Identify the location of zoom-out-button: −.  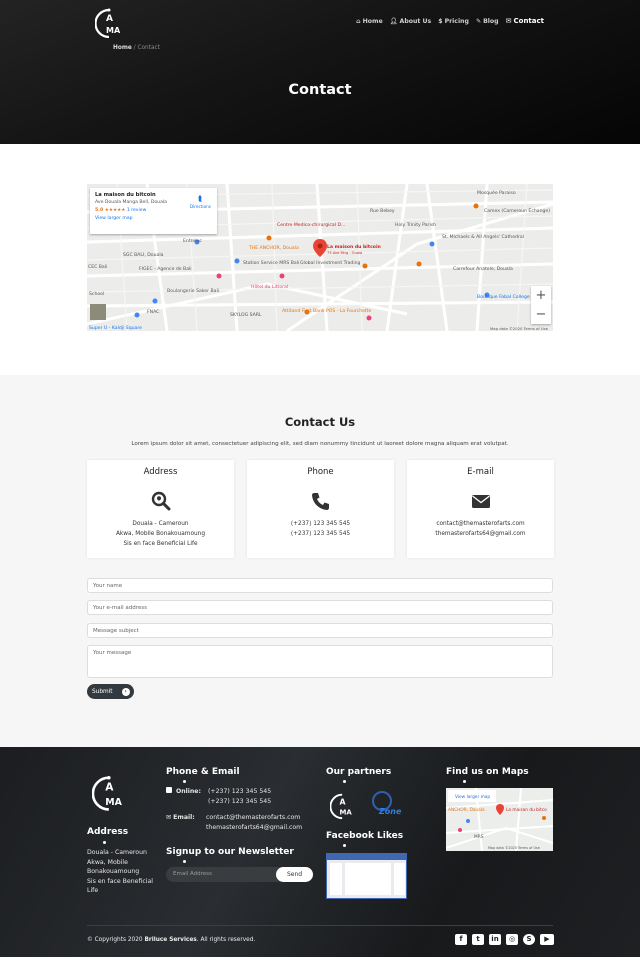
(541, 314).